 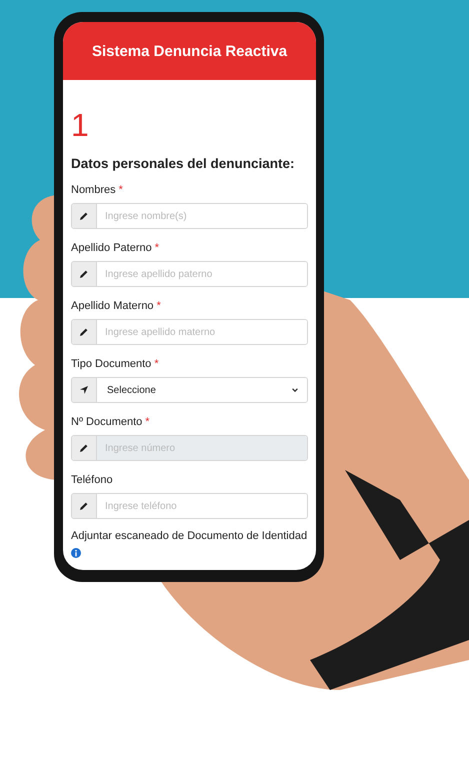 What do you see at coordinates (189, 332) in the screenshot?
I see `input-field: Ingrese apellido materno` at bounding box center [189, 332].